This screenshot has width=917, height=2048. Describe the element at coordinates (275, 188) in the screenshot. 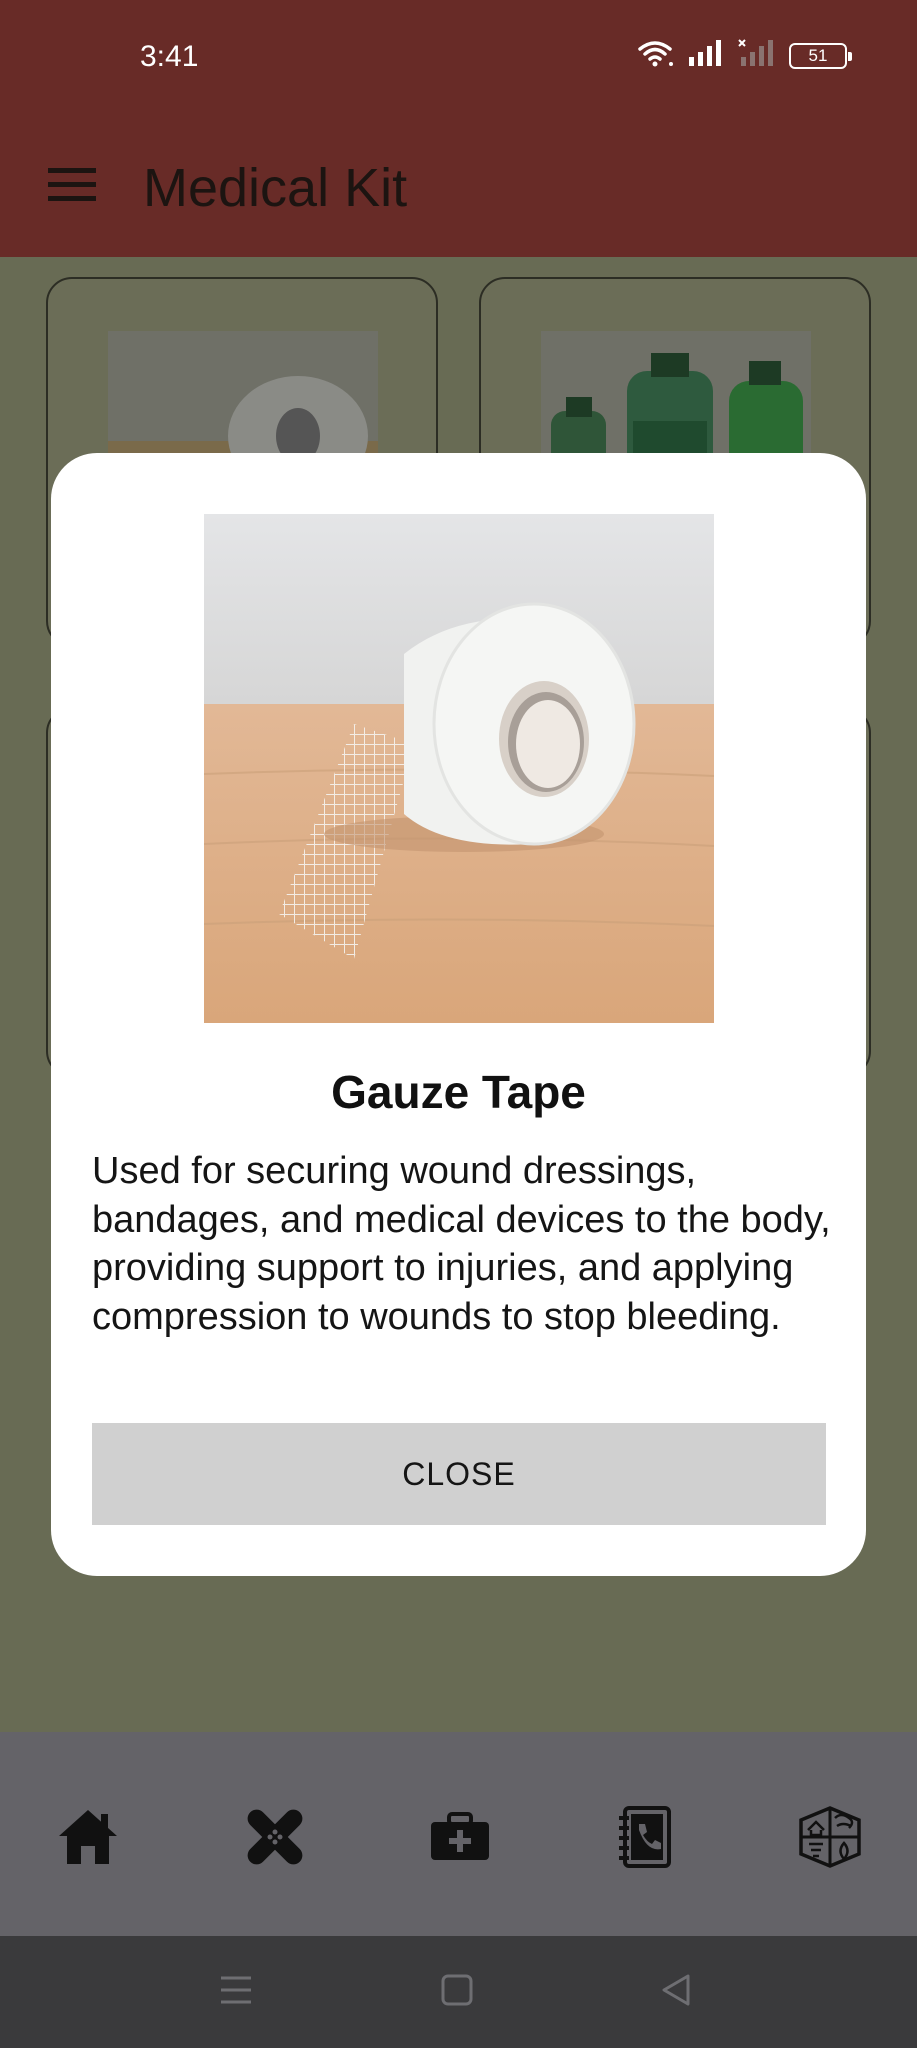

I see `page-title: Medical Kit` at that location.